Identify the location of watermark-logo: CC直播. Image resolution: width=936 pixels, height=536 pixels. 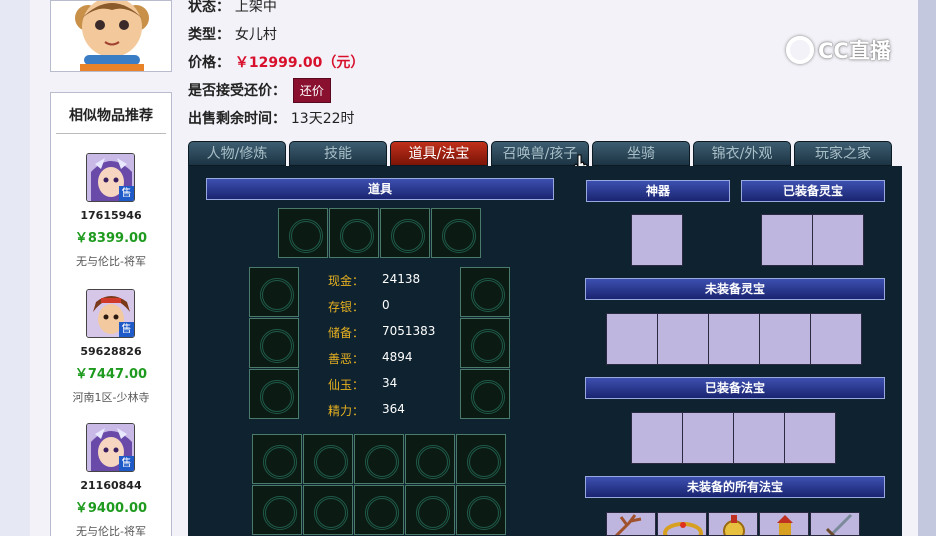
(848, 50).